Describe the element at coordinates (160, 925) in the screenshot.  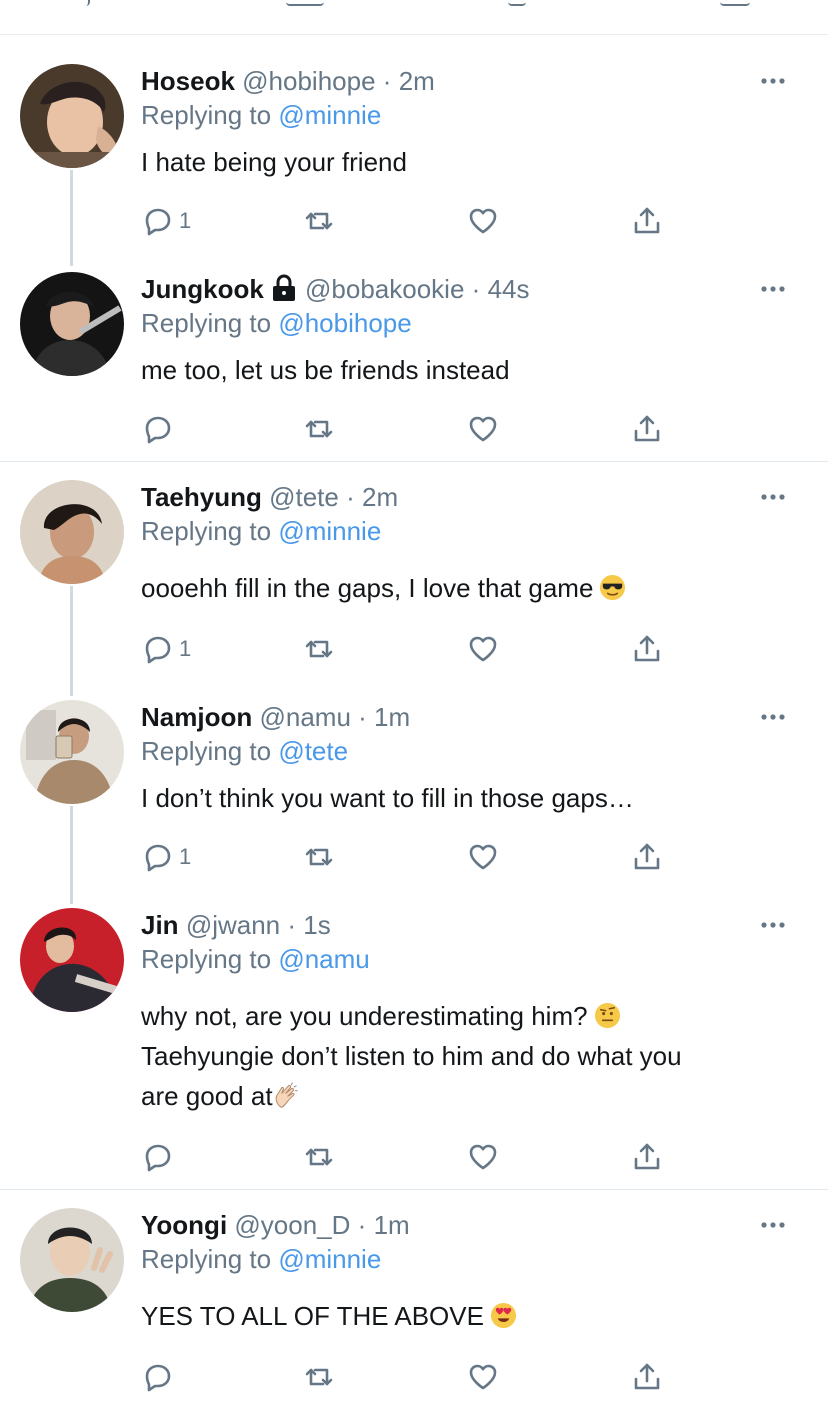
I see `display-name: Jin` at that location.